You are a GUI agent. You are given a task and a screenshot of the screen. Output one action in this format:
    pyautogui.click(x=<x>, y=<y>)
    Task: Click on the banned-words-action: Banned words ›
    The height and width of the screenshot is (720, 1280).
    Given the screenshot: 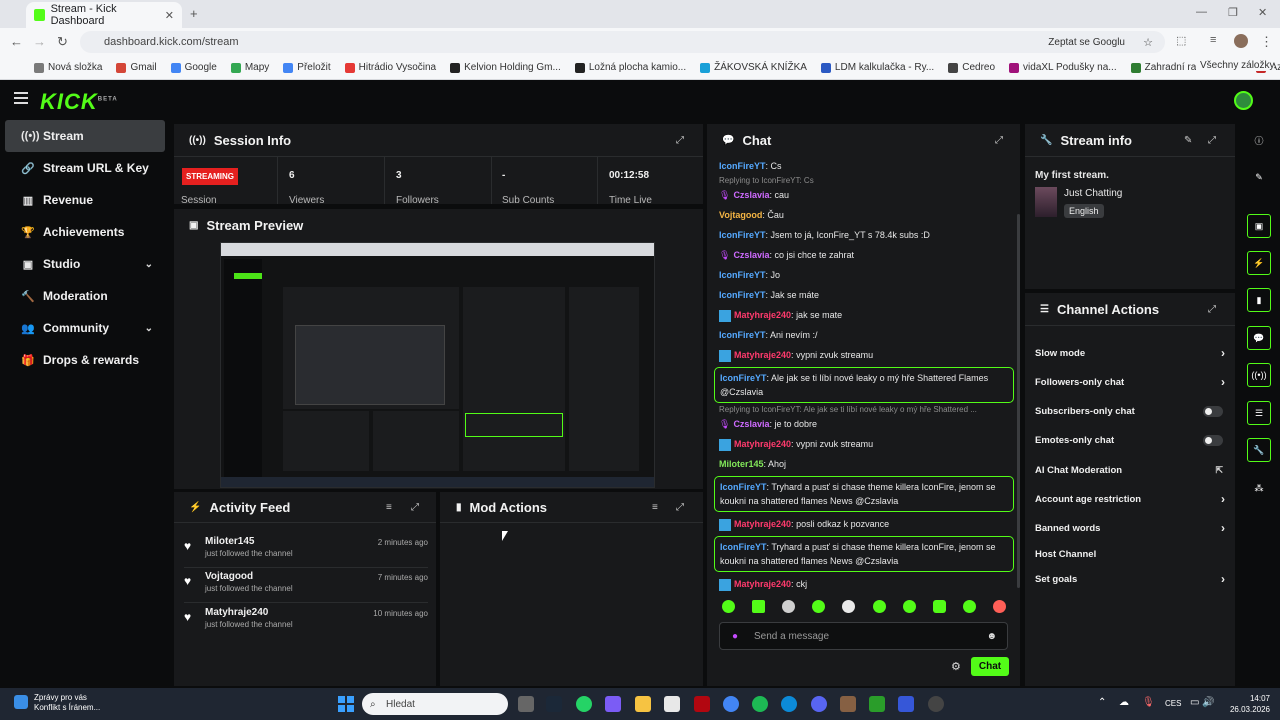 What is the action you would take?
    pyautogui.click(x=1130, y=528)
    